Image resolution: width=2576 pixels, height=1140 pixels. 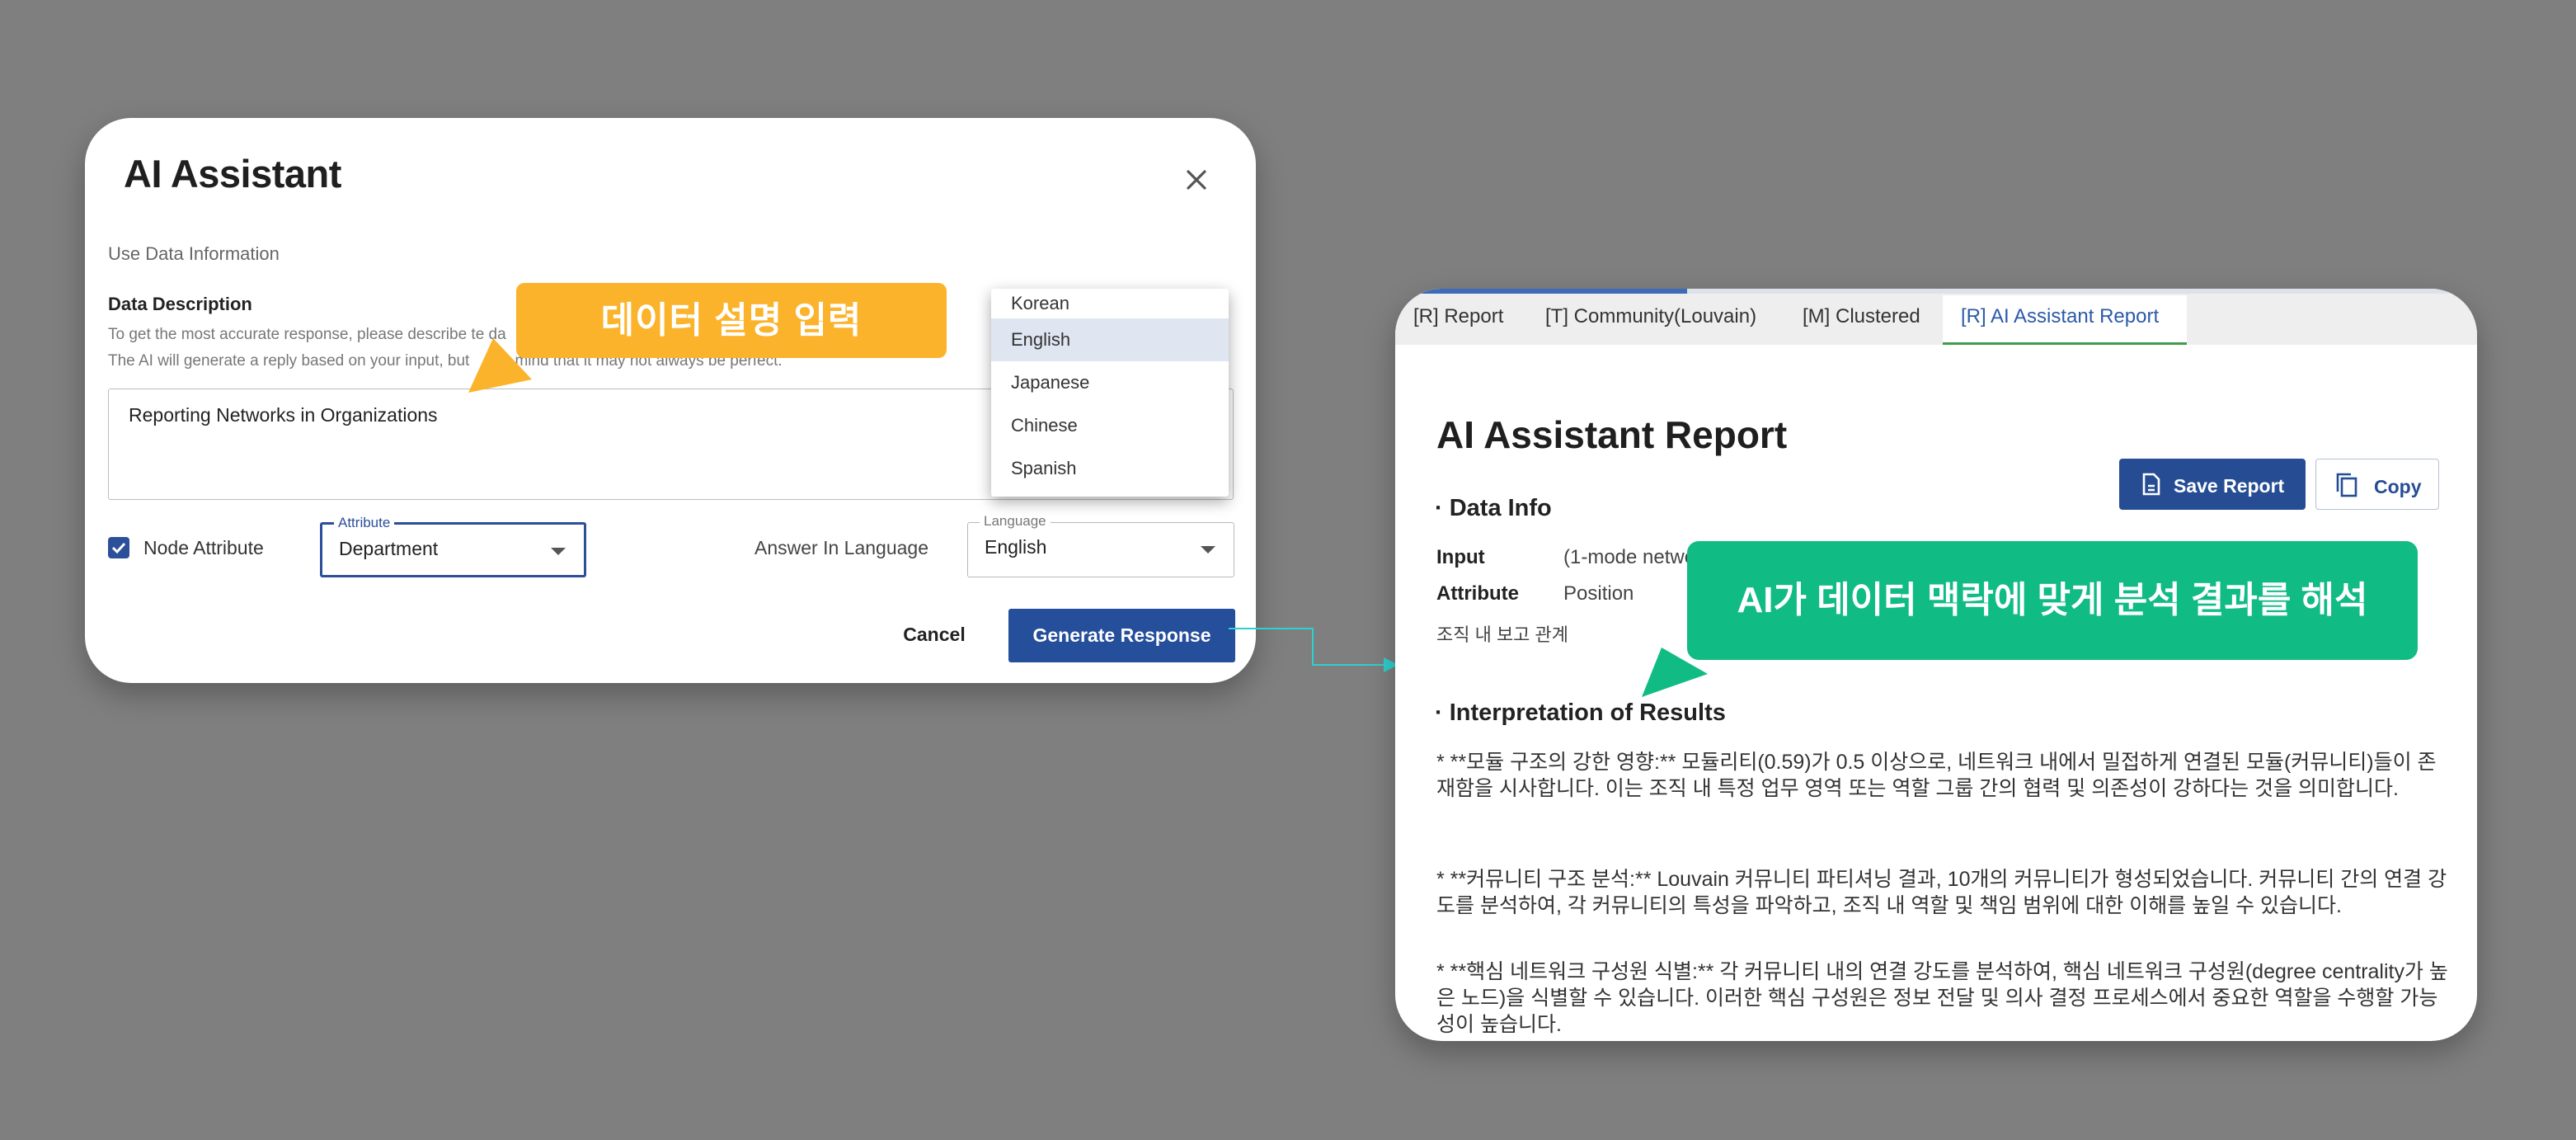 I want to click on save-report-button: Save Report, so click(x=2212, y=484).